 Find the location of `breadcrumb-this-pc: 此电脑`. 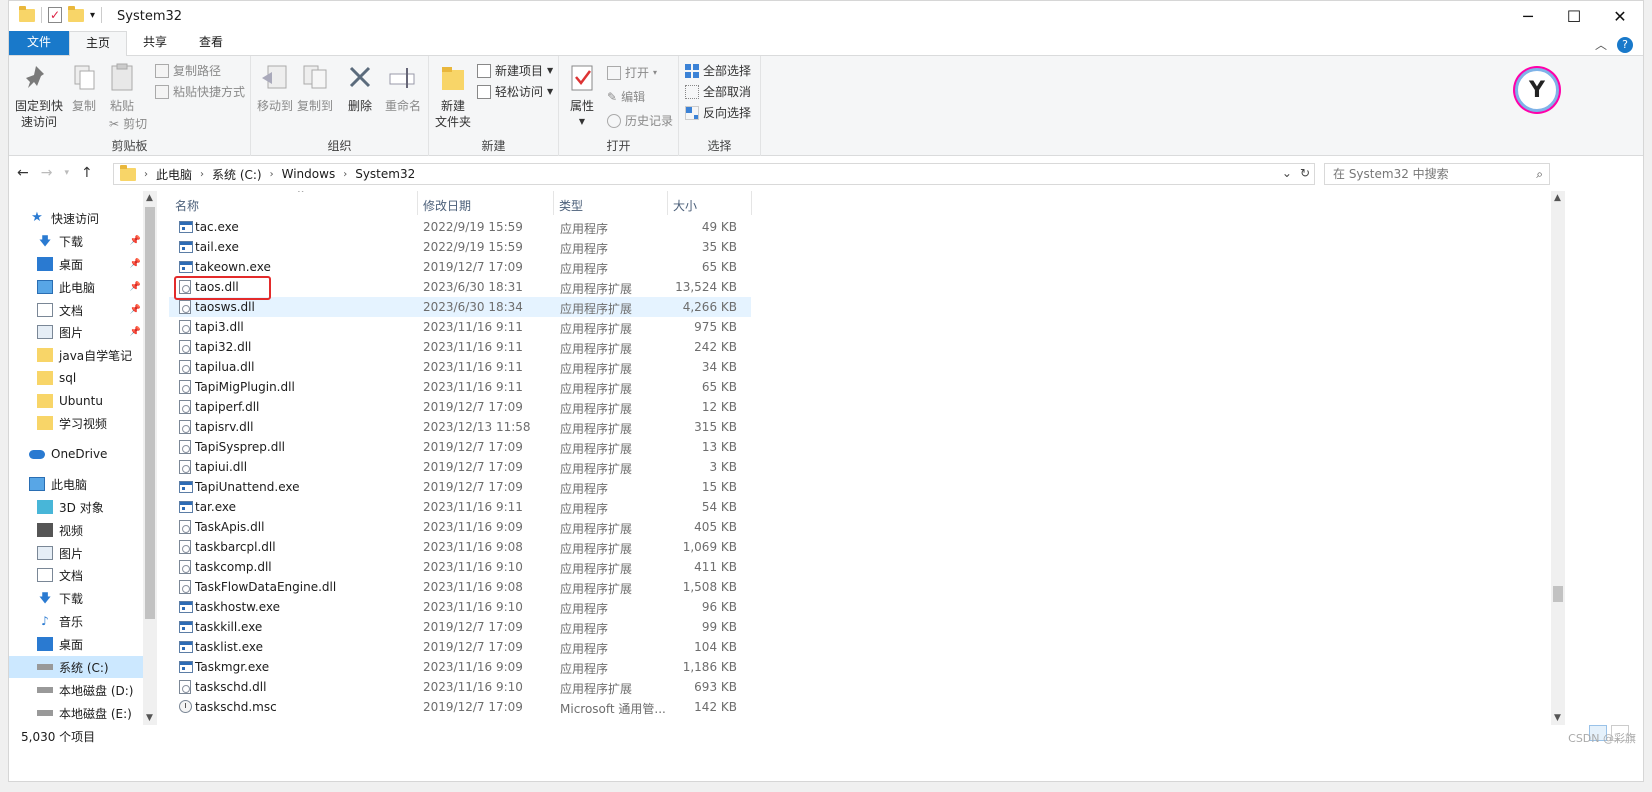

breadcrumb-this-pc: 此电脑 is located at coordinates (174, 174).